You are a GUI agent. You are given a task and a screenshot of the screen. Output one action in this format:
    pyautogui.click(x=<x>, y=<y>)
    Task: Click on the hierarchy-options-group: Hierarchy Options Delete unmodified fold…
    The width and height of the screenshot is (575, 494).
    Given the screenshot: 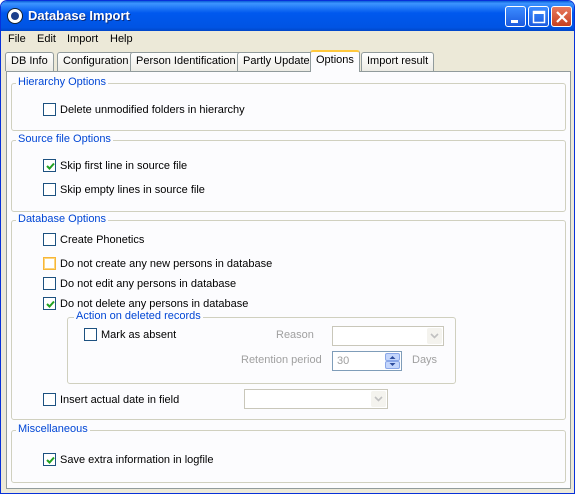 What is the action you would take?
    pyautogui.click(x=288, y=103)
    